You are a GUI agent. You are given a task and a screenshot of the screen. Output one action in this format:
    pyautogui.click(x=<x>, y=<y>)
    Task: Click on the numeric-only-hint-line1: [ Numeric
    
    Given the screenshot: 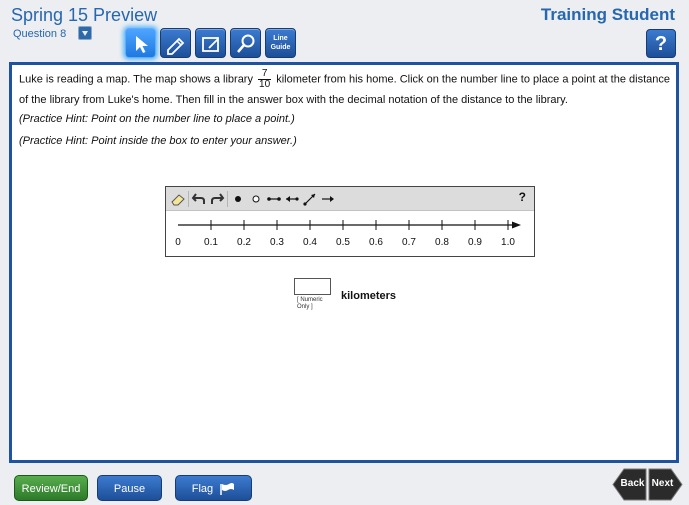 What is the action you would take?
    pyautogui.click(x=310, y=300)
    